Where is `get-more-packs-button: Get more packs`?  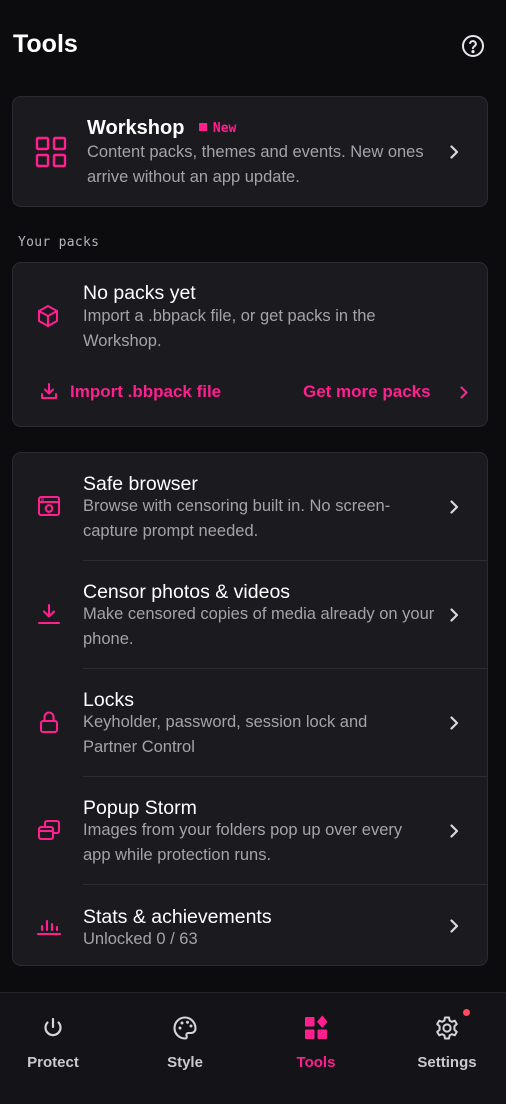 get-more-packs-button: Get more packs is located at coordinates (386, 393).